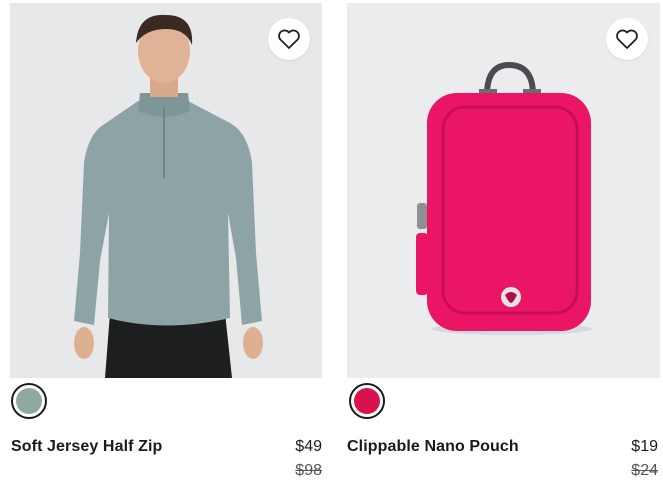 The height and width of the screenshot is (482, 663). Describe the element at coordinates (308, 446) in the screenshot. I see `sale-price: $49` at that location.